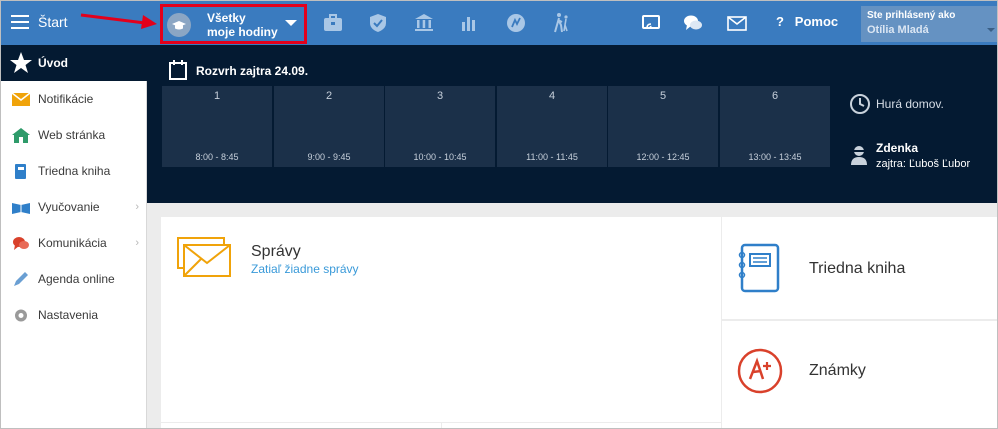 The image size is (998, 429). Describe the element at coordinates (66, 99) in the screenshot. I see `sidebar-item-label: Notifikácie` at that location.